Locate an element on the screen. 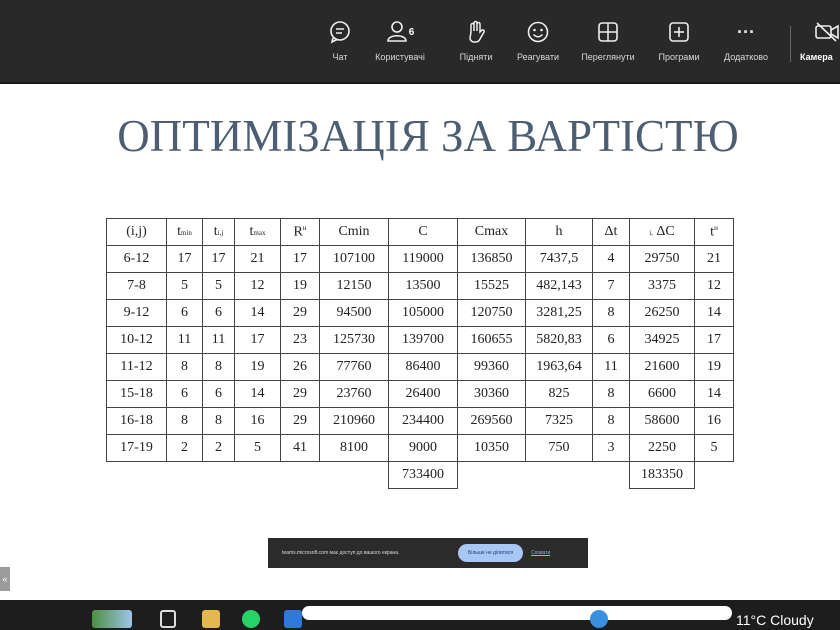  cell-cmin: 8100 is located at coordinates (354, 448).